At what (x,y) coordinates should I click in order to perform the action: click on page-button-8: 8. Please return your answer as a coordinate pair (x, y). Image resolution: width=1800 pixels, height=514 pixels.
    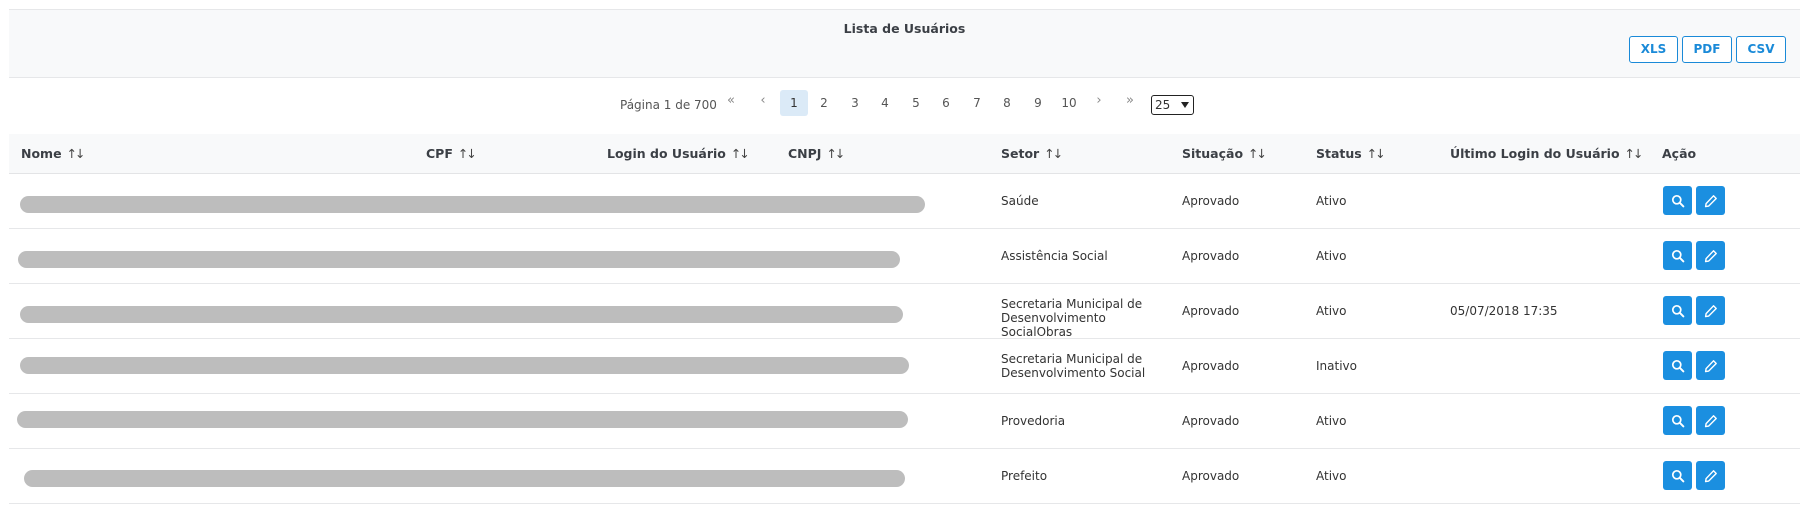
    Looking at the image, I should click on (1007, 103).